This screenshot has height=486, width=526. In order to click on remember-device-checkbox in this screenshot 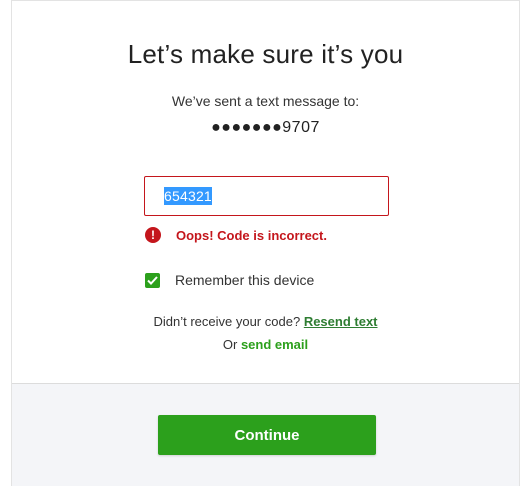, I will do `click(152, 280)`.